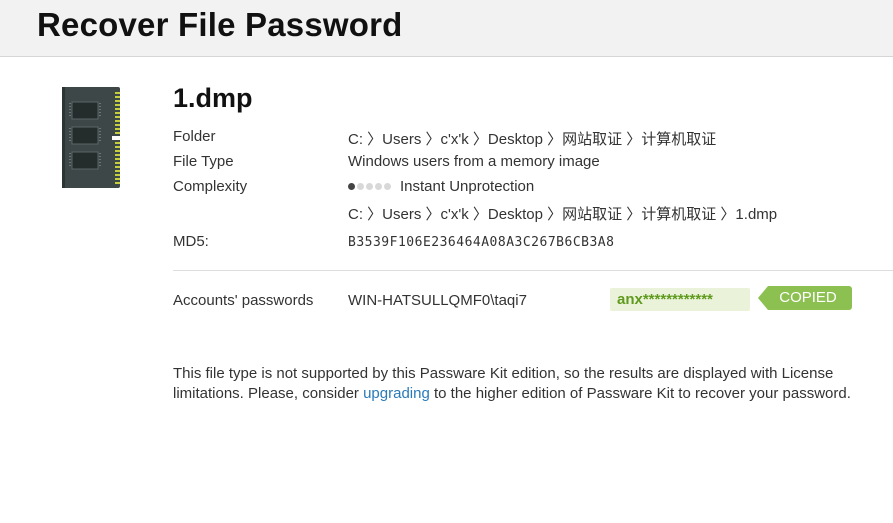 This screenshot has width=893, height=523. What do you see at coordinates (396, 393) in the screenshot?
I see `upgrading-link: upgrading` at bounding box center [396, 393].